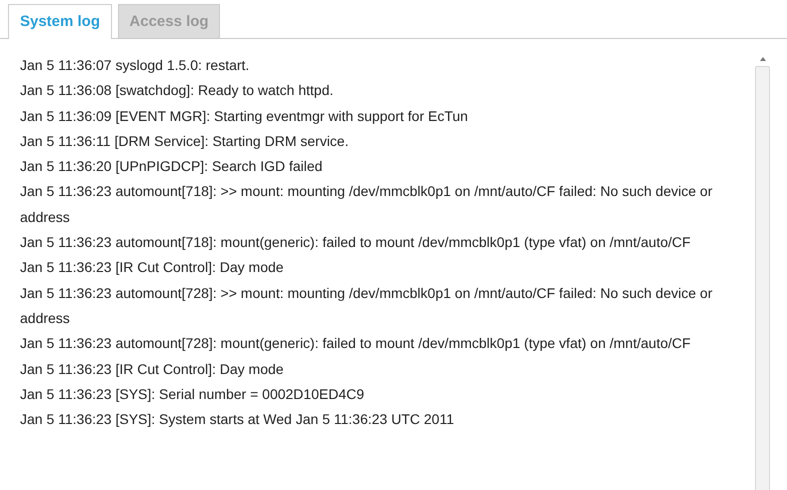 The image size is (787, 490). Describe the element at coordinates (177, 90) in the screenshot. I see `log-entry: Jan 5 11:36:08 [swatchdog]: Ready to watch httpd.` at that location.